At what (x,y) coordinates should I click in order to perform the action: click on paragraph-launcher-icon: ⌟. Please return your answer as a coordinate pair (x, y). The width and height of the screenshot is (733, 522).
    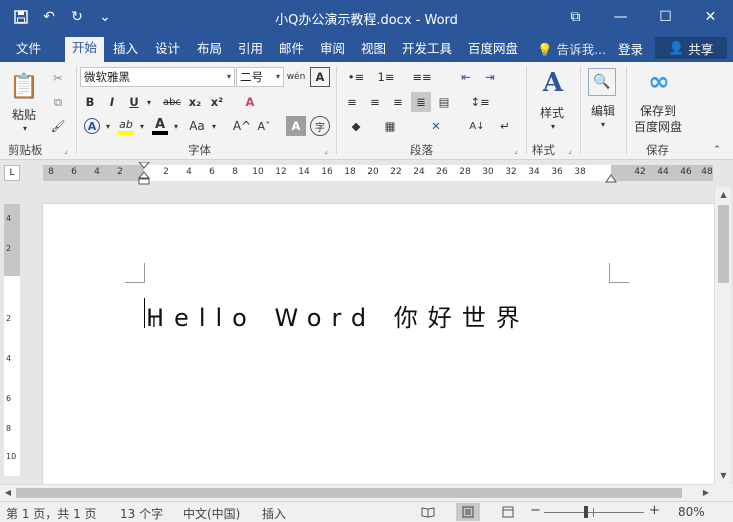
    Looking at the image, I should click on (516, 150).